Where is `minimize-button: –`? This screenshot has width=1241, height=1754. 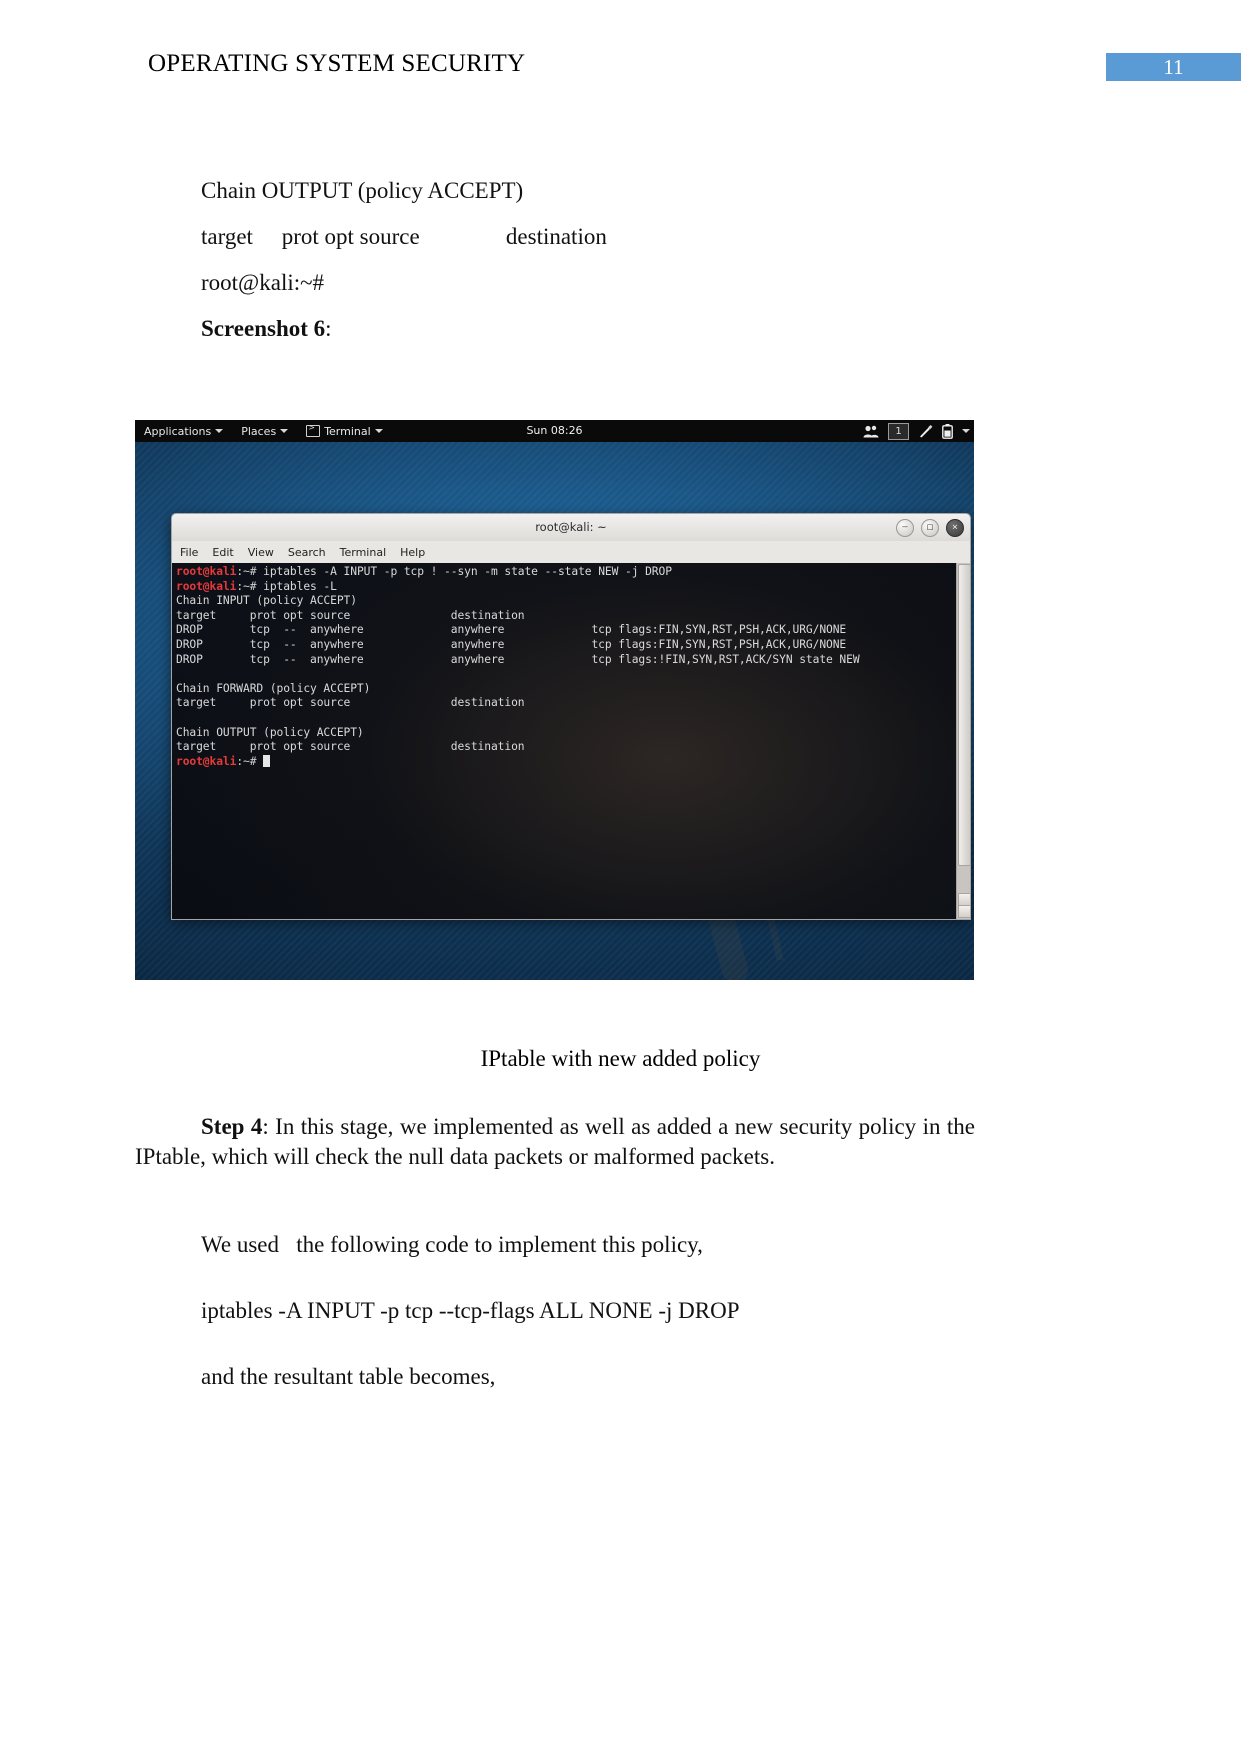 minimize-button: – is located at coordinates (905, 528).